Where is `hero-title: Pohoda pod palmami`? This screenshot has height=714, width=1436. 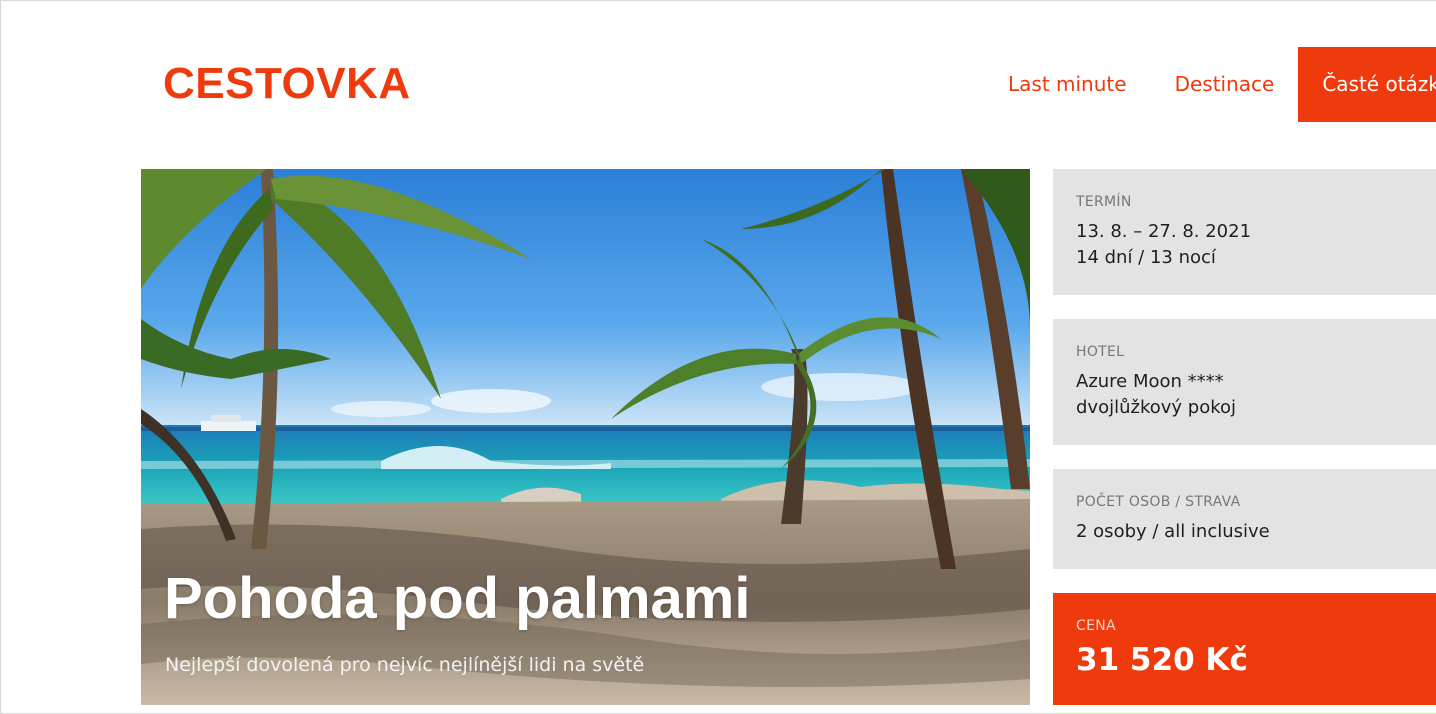
hero-title: Pohoda pod palmami is located at coordinates (457, 598).